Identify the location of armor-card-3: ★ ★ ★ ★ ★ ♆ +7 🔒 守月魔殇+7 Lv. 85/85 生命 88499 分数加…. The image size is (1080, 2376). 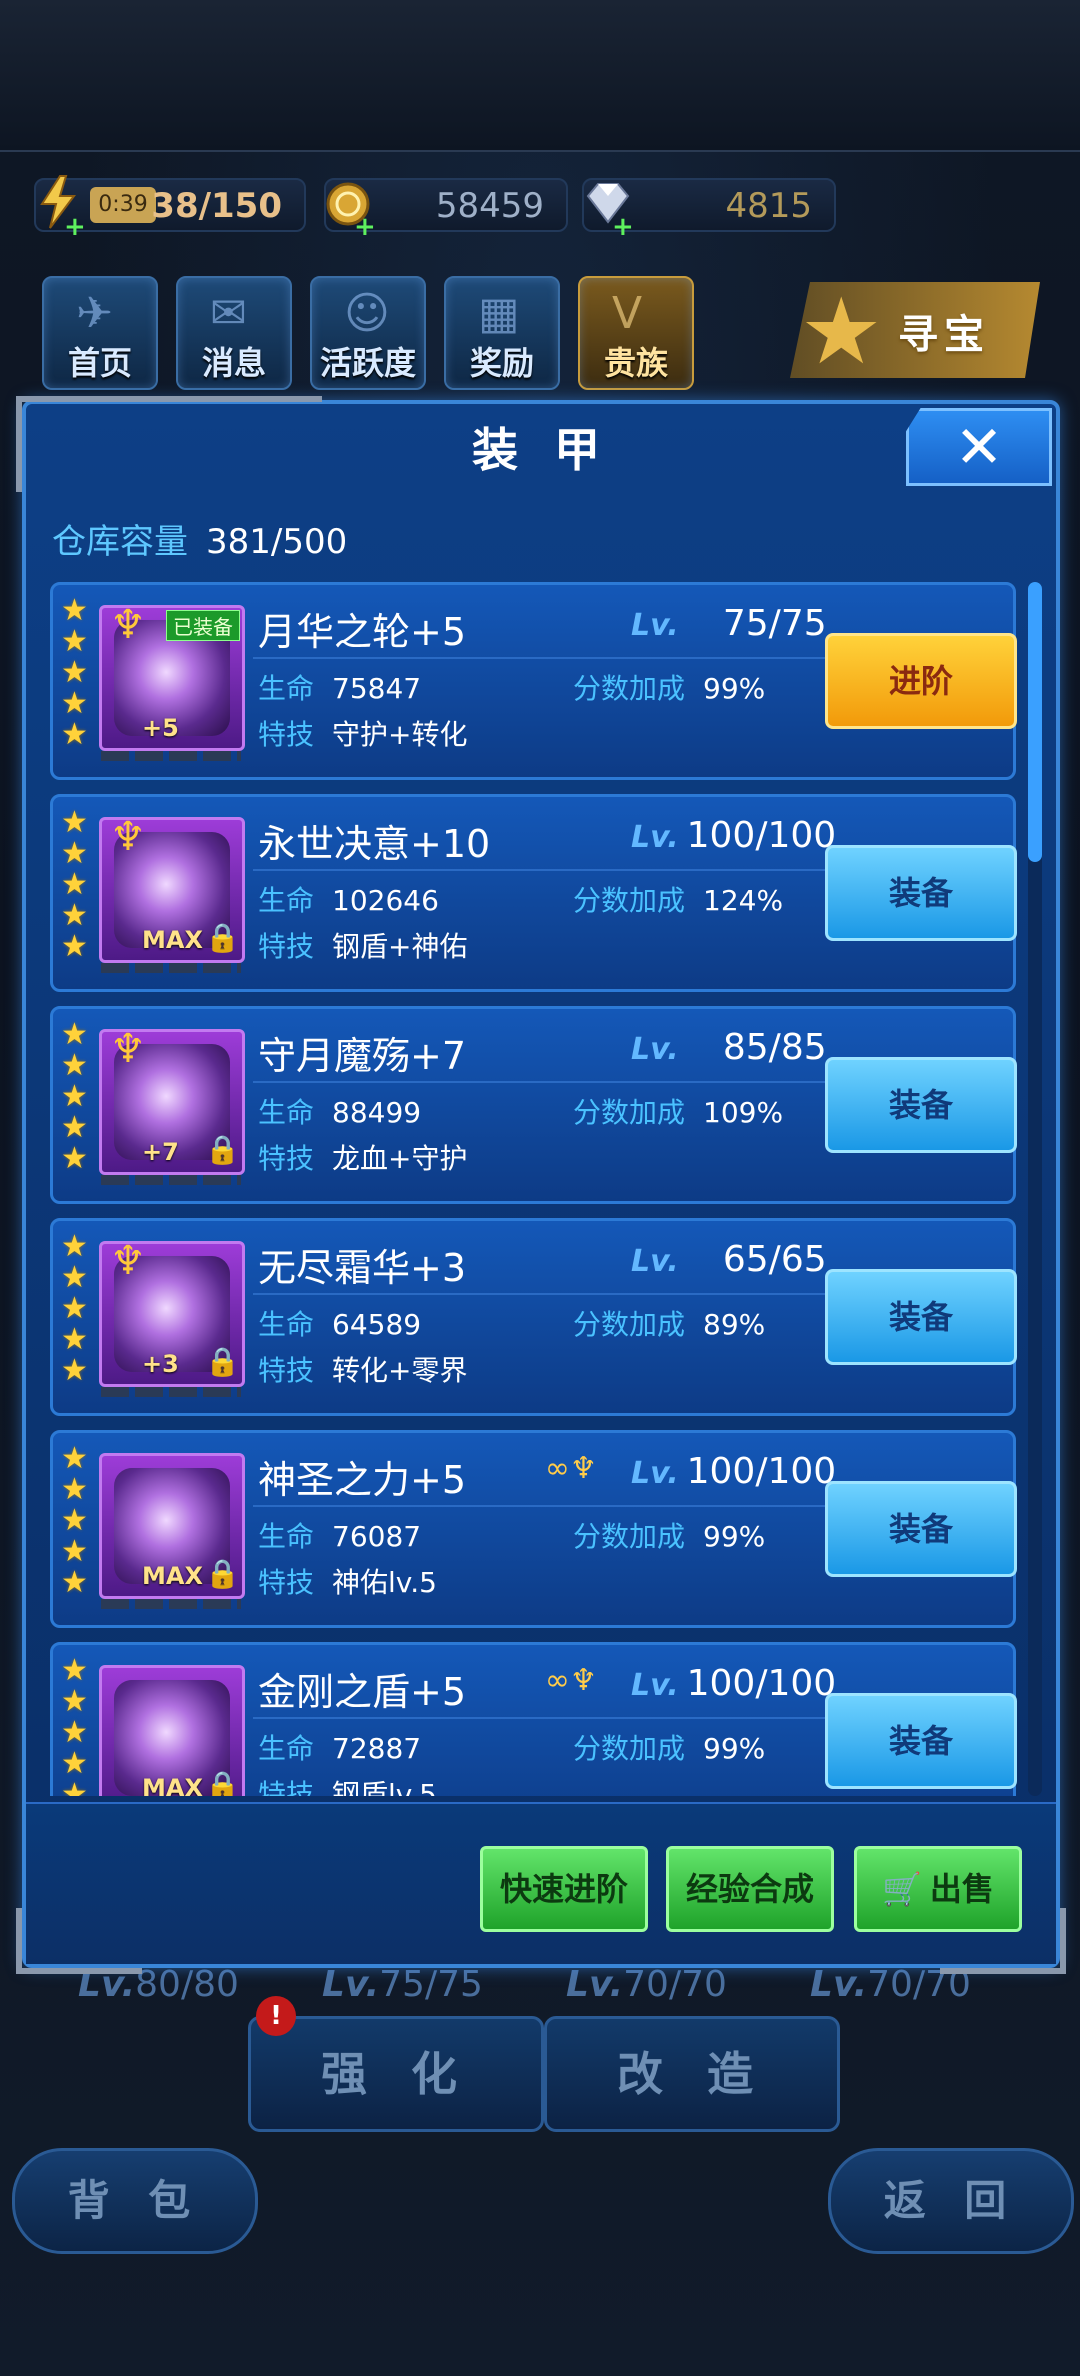
(533, 1105).